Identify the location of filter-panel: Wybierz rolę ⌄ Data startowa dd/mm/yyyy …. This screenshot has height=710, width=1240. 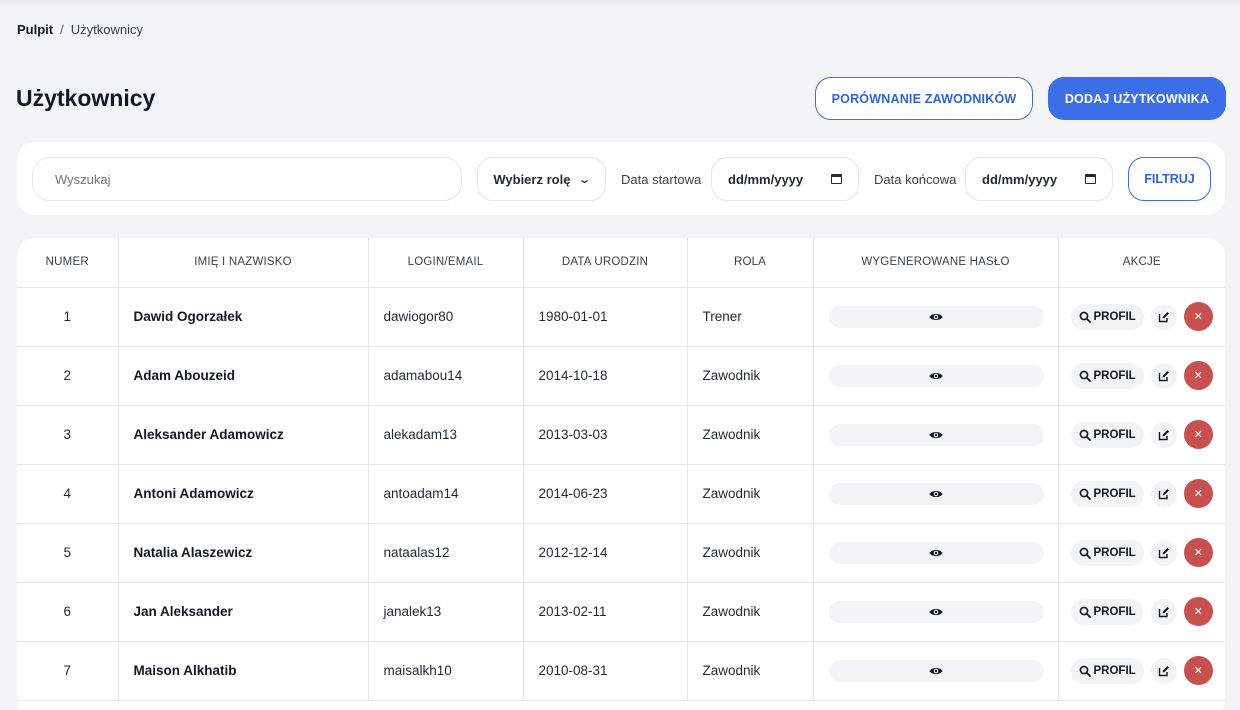
(621, 178).